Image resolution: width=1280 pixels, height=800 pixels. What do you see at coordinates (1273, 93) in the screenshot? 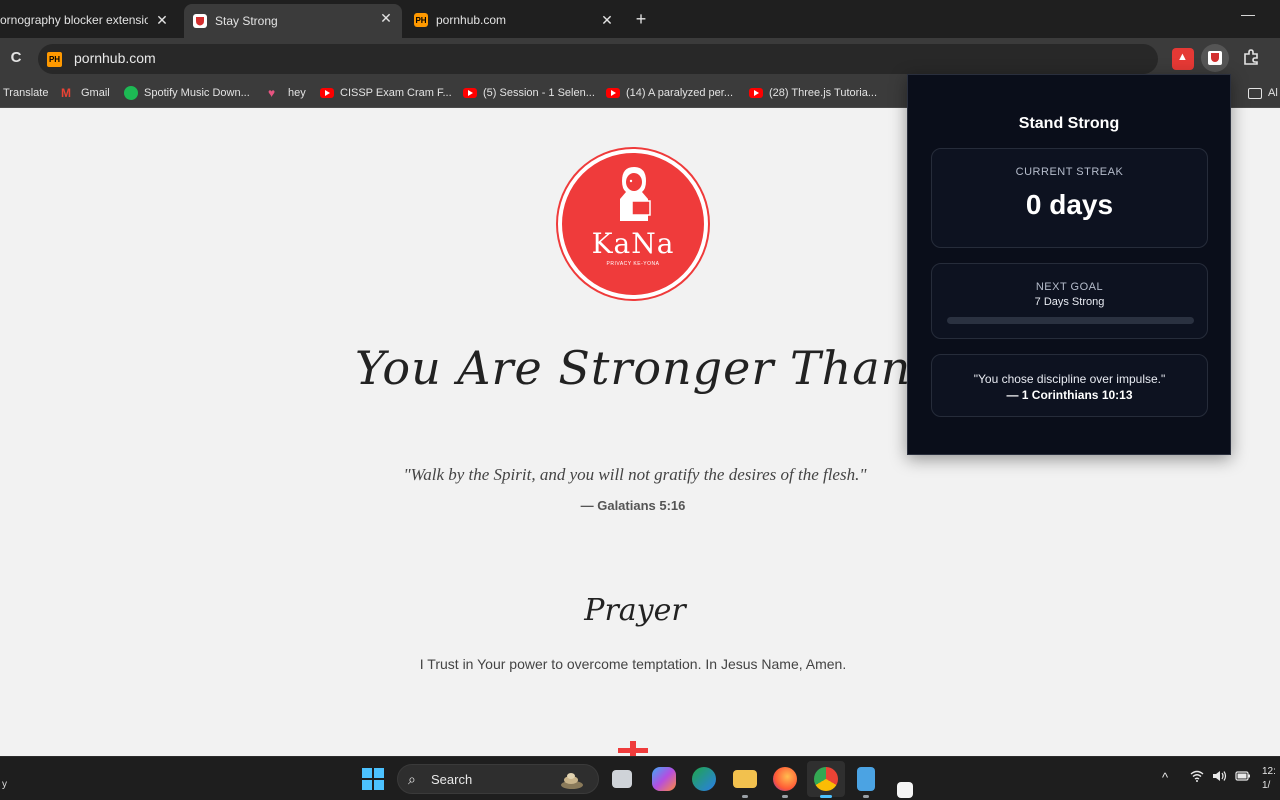
I see `bookmark-label: Al` at bounding box center [1273, 93].